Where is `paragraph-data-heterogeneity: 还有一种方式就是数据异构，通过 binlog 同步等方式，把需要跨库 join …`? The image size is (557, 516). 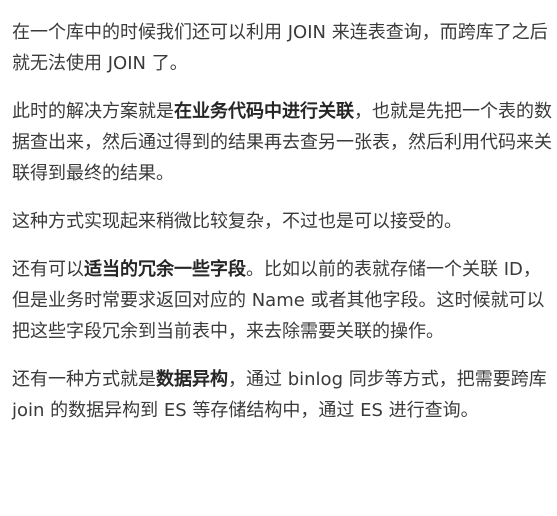
paragraph-data-heterogeneity: 还有一种方式就是数据异构，通过 binlog 同步等方式，把需要跨库 join … is located at coordinates (284, 395).